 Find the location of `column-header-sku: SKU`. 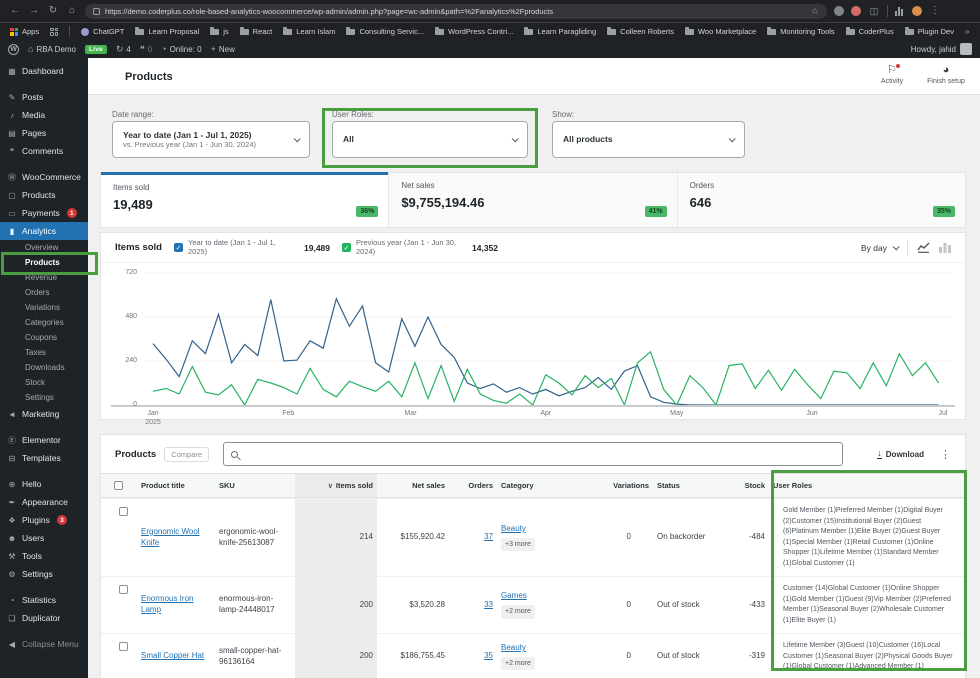

column-header-sku: SKU is located at coordinates (255, 485).